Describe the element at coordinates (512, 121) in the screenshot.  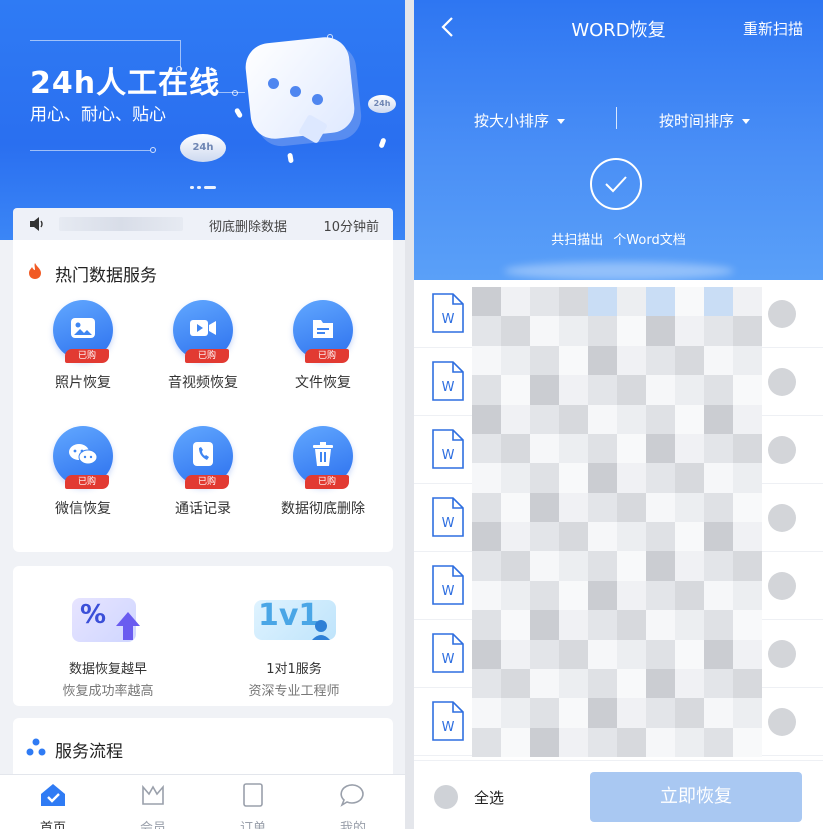
I see `sort-by-size-label: 按大小排序` at that location.